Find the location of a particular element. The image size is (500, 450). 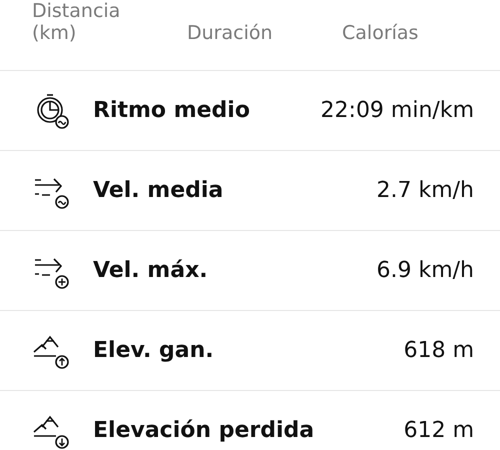

metric-label: Elevación perdida is located at coordinates (203, 431).